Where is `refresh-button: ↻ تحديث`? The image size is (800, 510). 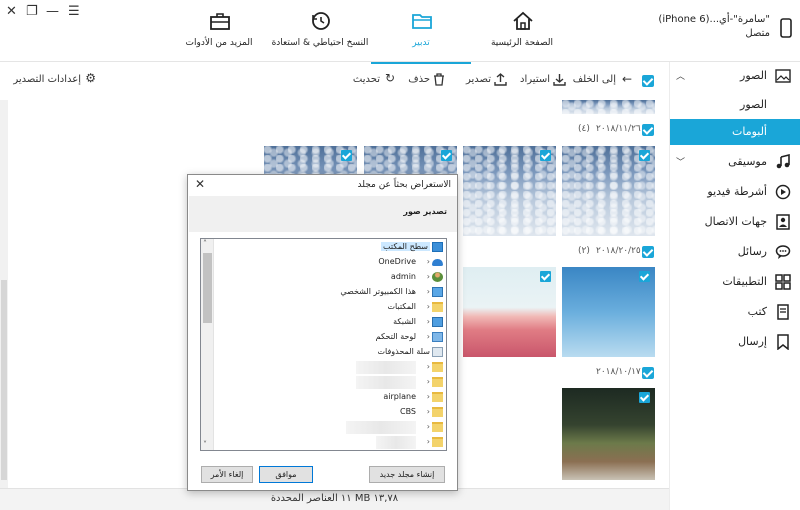 refresh-button: ↻ تحديث is located at coordinates (372, 80).